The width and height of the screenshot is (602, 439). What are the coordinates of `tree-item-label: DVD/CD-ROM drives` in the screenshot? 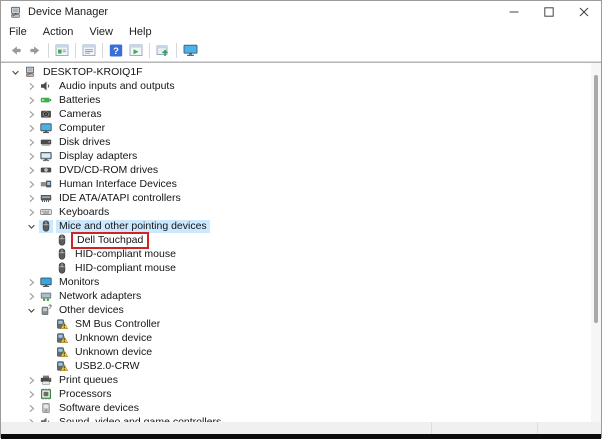 It's located at (109, 169).